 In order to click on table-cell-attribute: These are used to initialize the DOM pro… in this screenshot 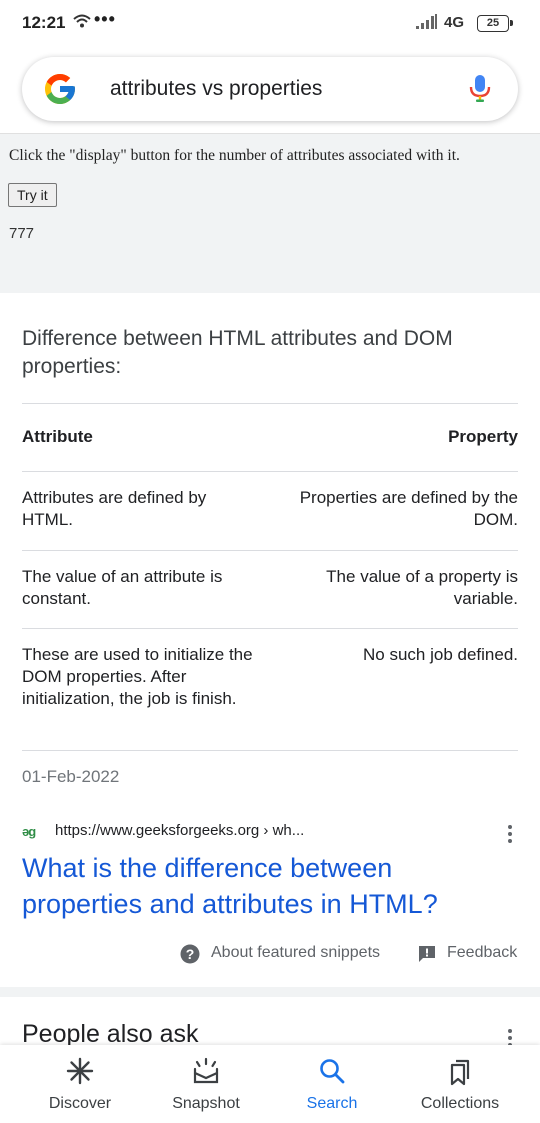, I will do `click(137, 676)`.